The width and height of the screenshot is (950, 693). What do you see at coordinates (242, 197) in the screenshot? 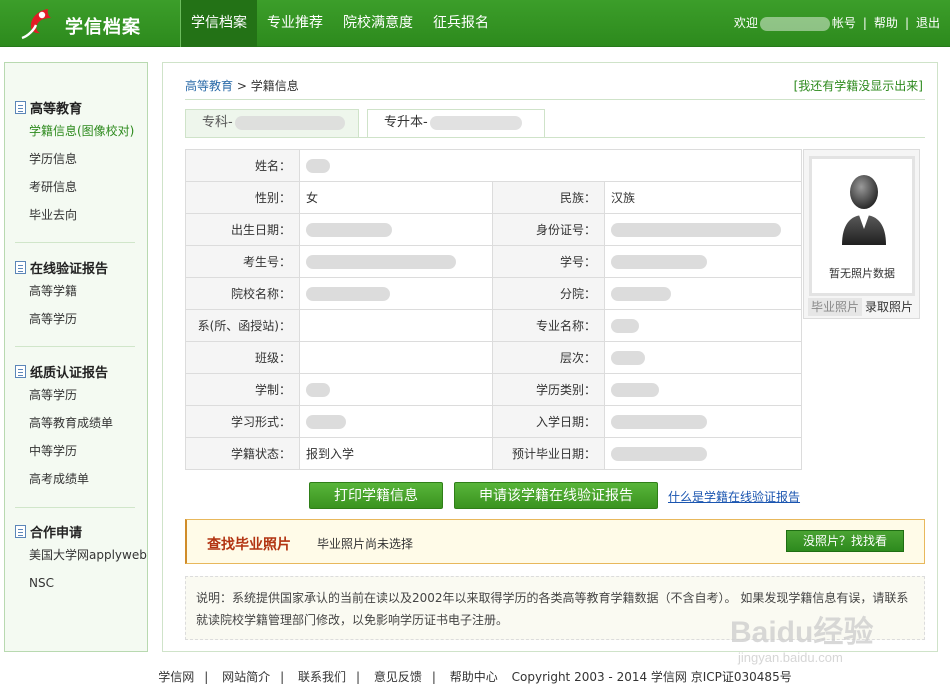
I see `gender-label: 性别：` at bounding box center [242, 197].